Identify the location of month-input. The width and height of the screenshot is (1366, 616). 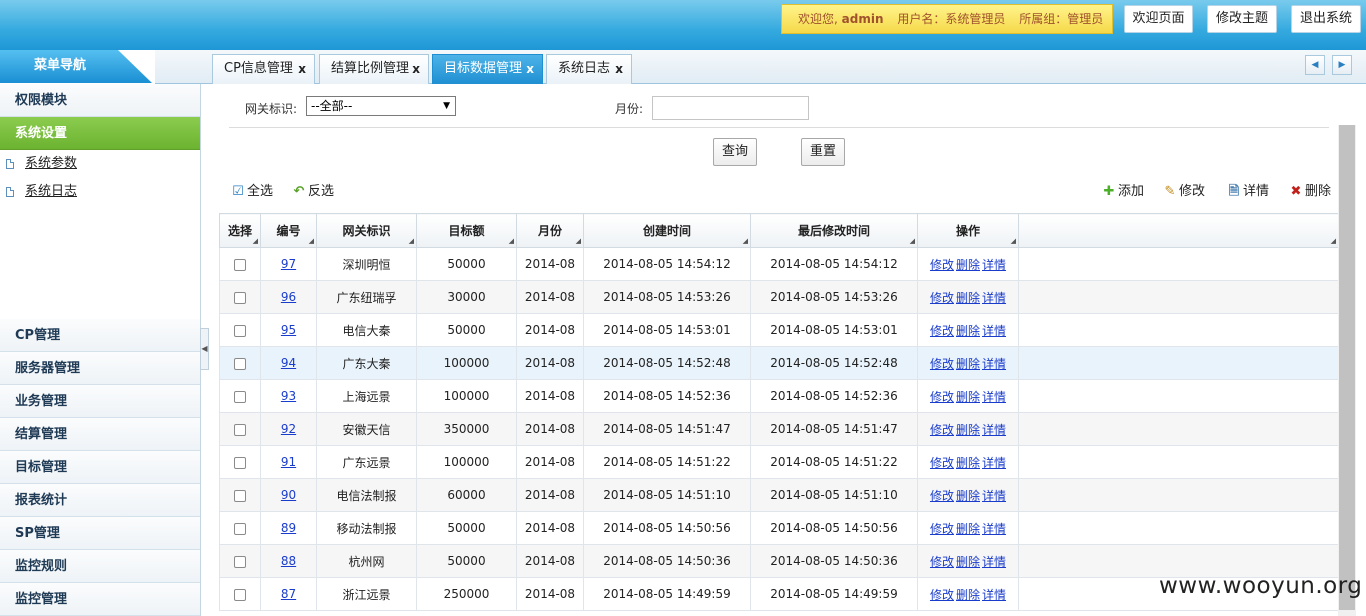
(730, 108).